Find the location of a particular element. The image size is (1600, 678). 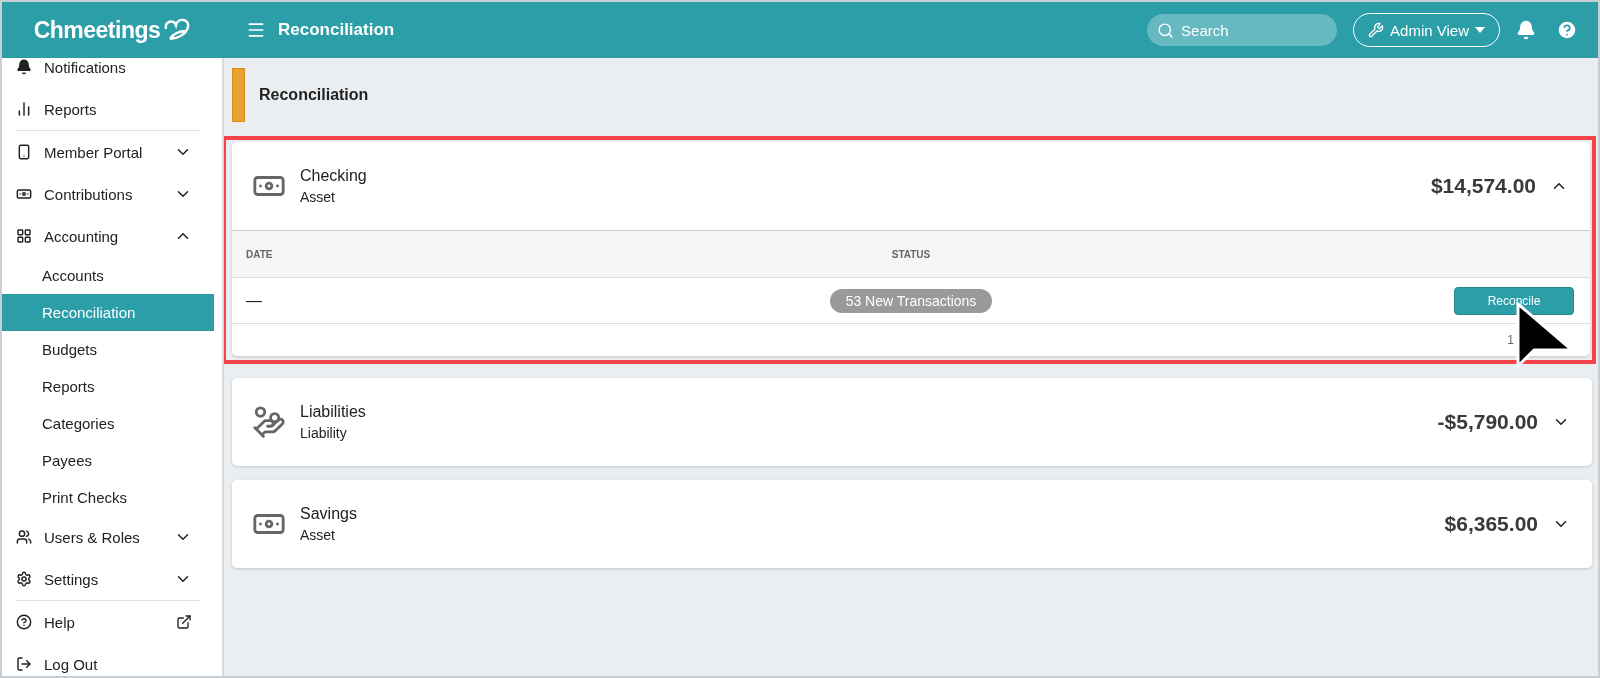

logout-icon is located at coordinates (24, 664).